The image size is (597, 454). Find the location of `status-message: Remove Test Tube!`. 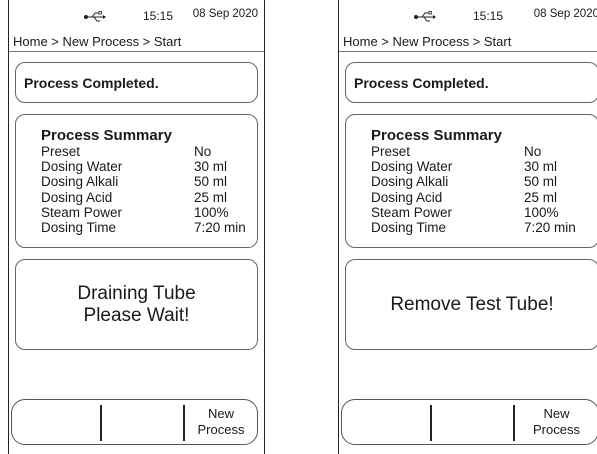

status-message: Remove Test Tube! is located at coordinates (471, 305).